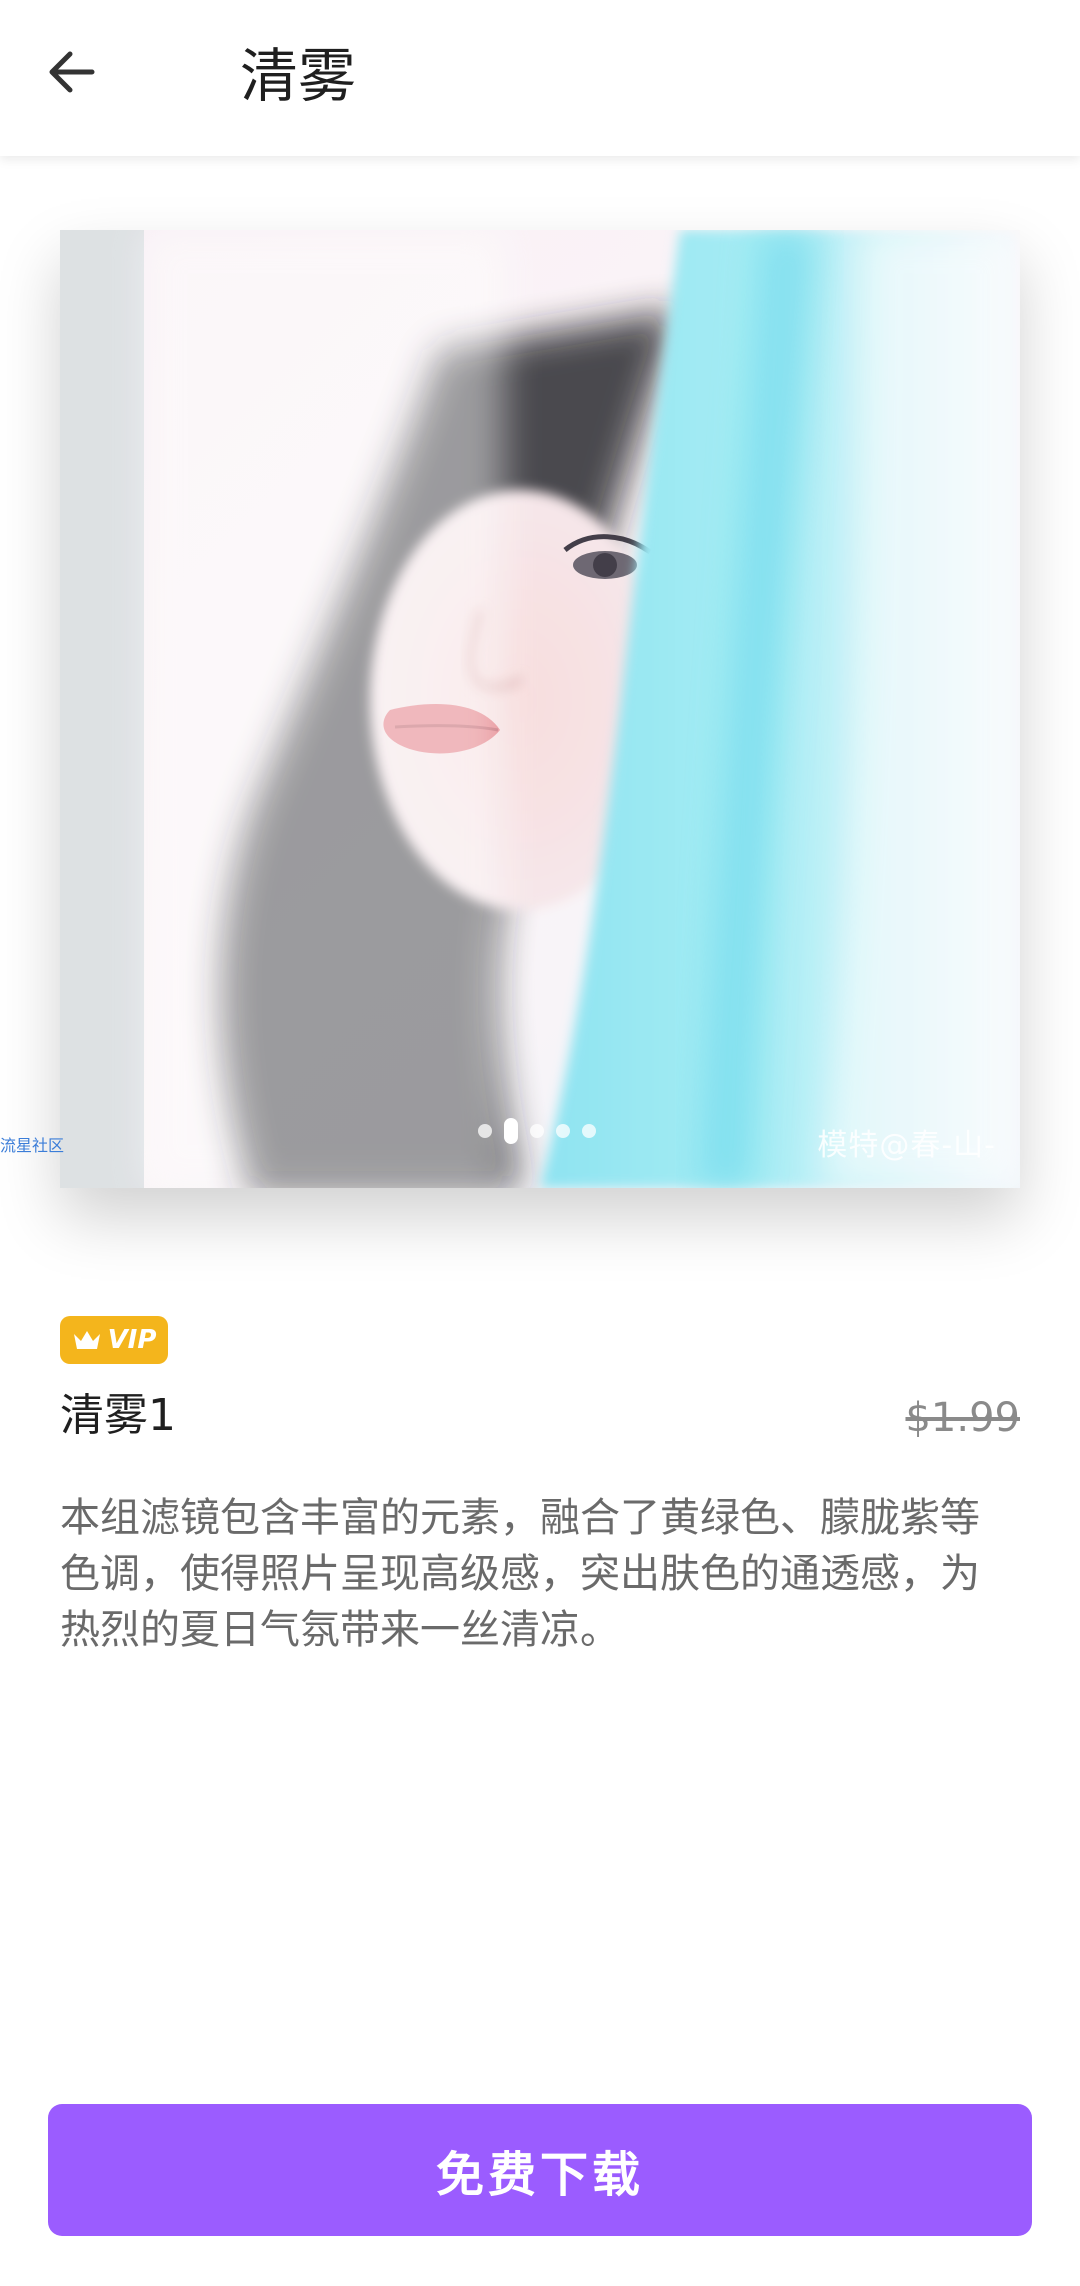  Describe the element at coordinates (298, 76) in the screenshot. I see `page-title: 清雾` at that location.